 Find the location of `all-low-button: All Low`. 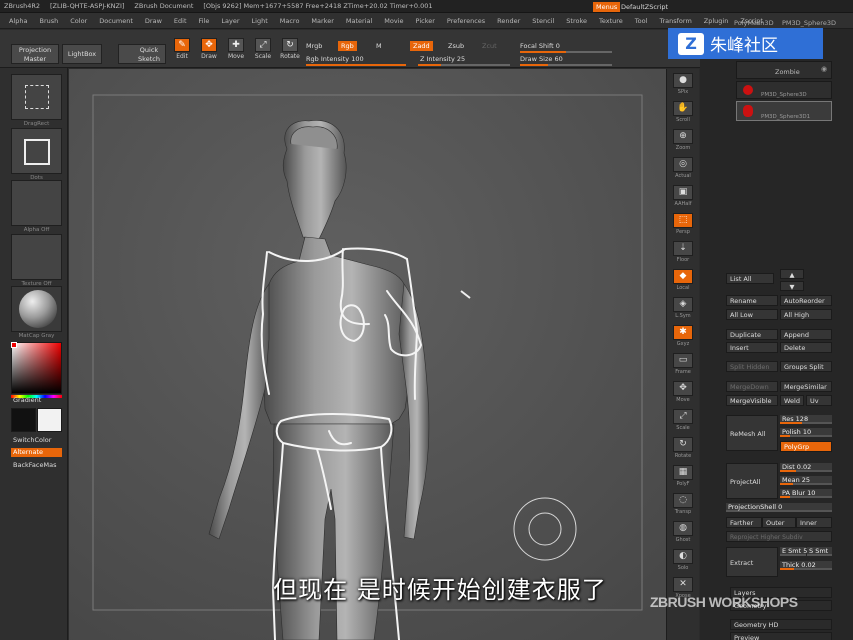

all-low-button: All Low is located at coordinates (752, 314).